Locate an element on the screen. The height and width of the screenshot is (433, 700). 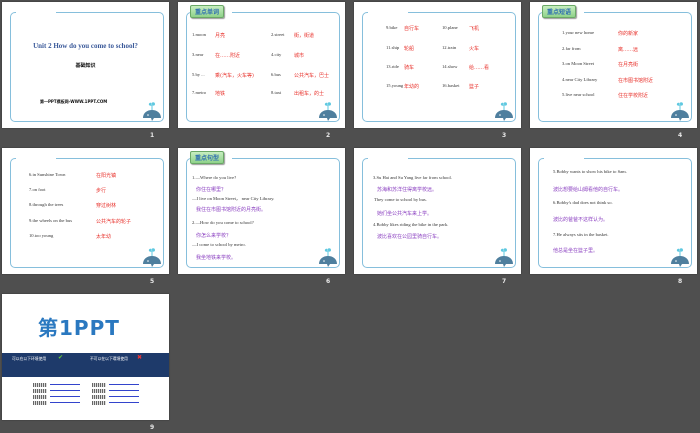
slide-subtitle: 基础知识 is located at coordinates (85, 66).